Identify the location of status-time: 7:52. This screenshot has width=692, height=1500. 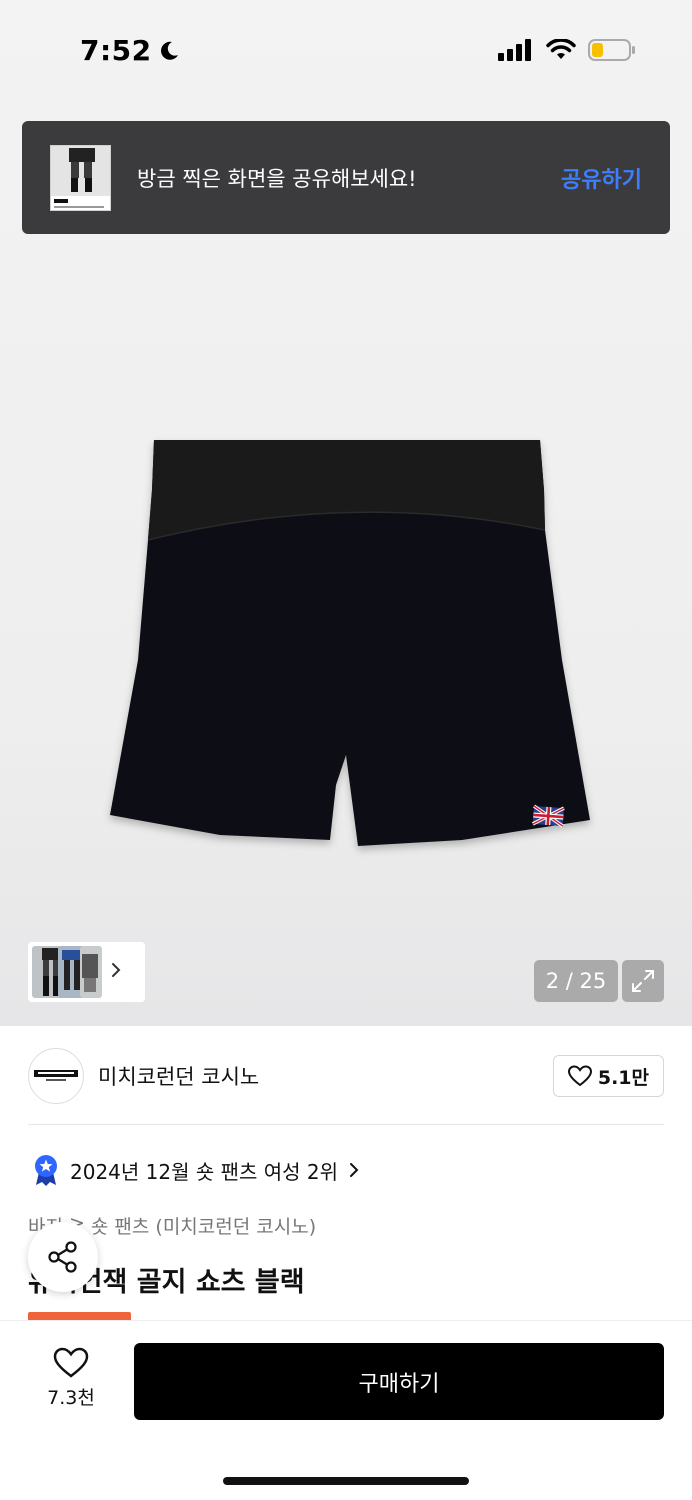
(130, 50).